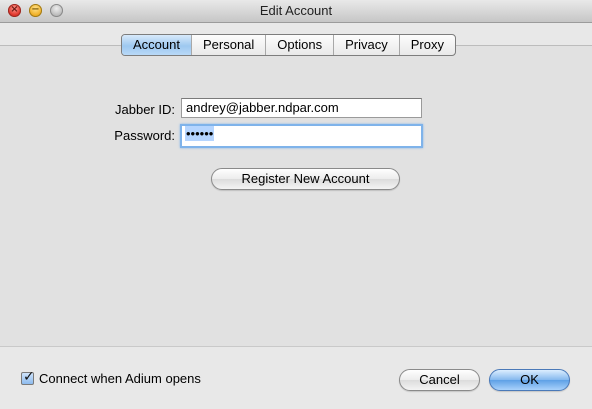 The image size is (592, 409). I want to click on jabber-id-label: Jabber ID:, so click(145, 109).